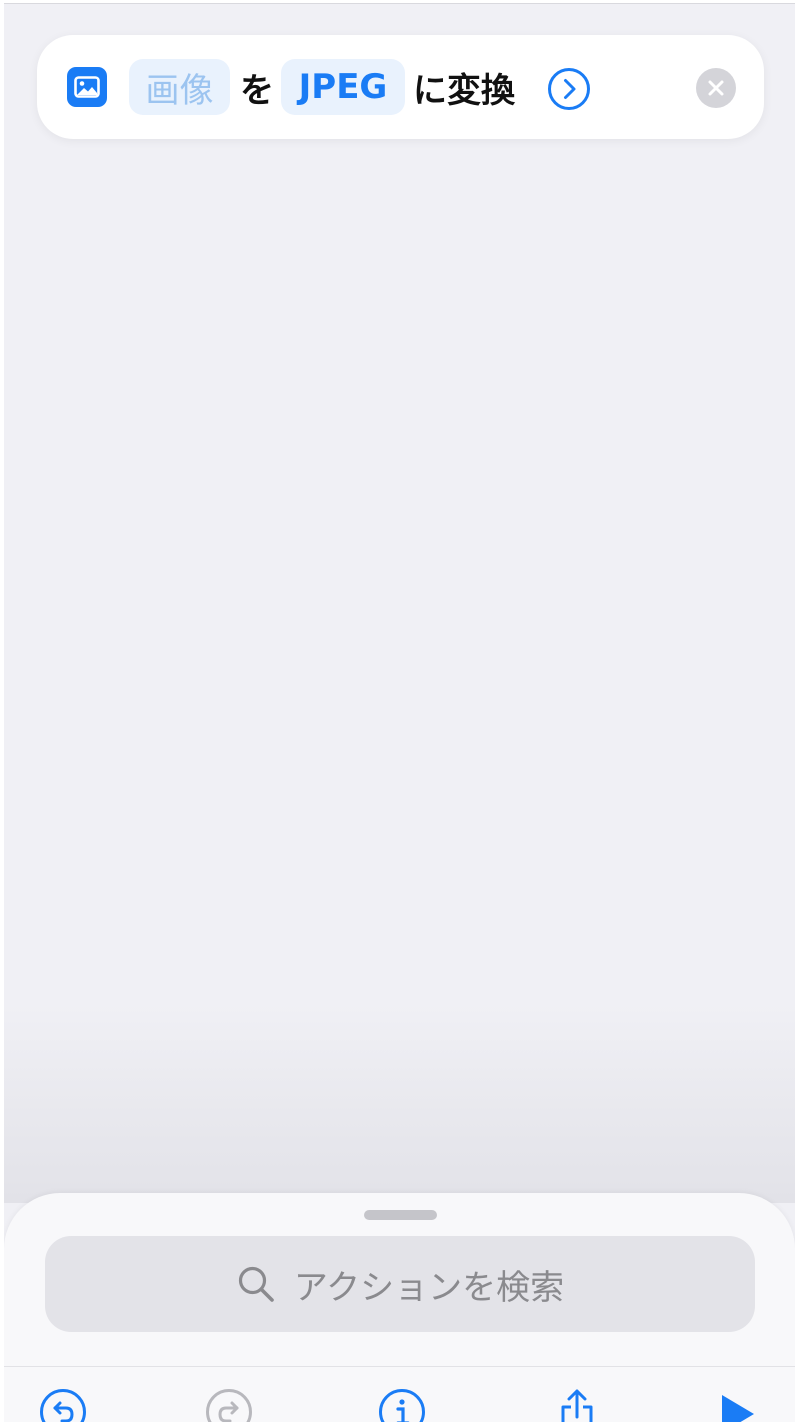  What do you see at coordinates (429, 1287) in the screenshot?
I see `search-placeholder: アクションを検索` at bounding box center [429, 1287].